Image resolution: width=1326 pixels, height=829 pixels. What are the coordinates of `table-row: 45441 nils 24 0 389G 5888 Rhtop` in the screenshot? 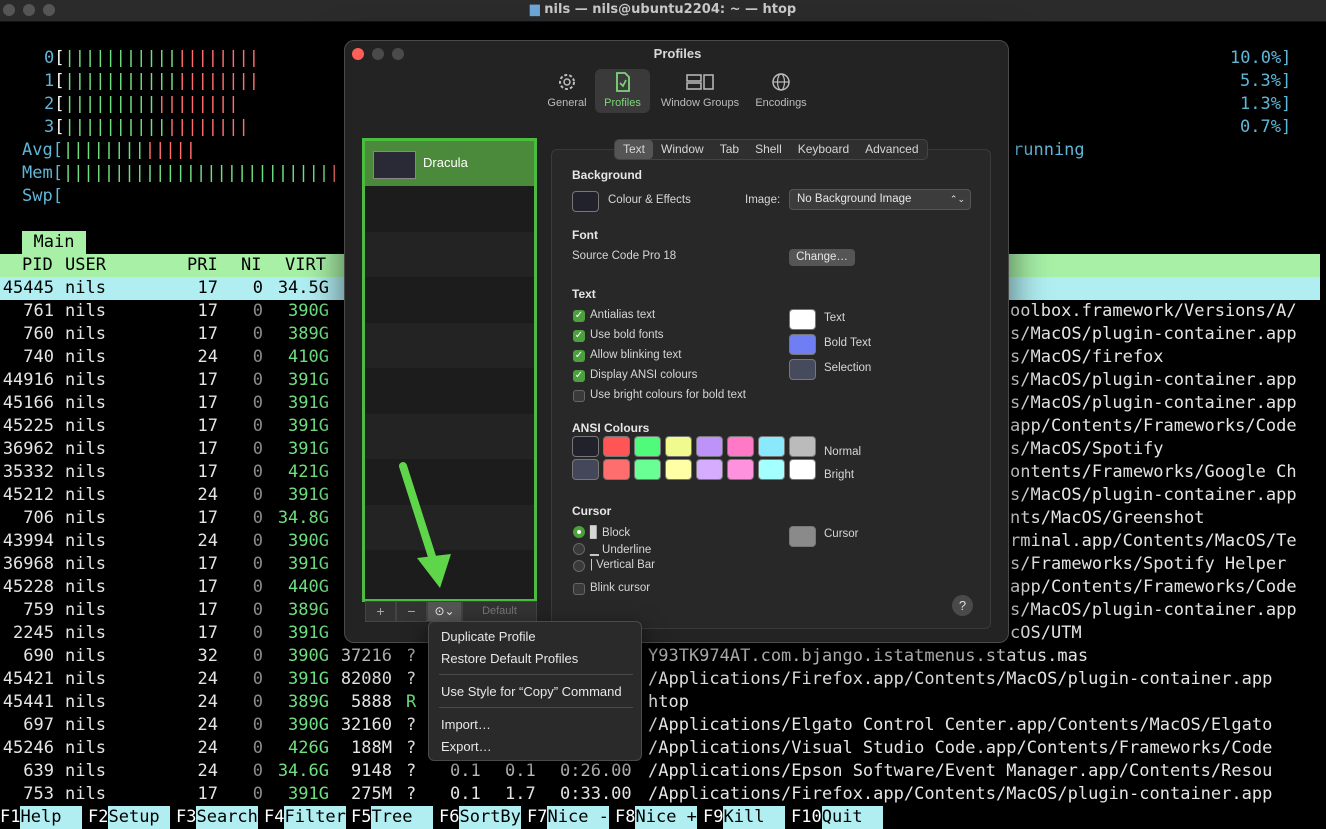 It's located at (660, 702).